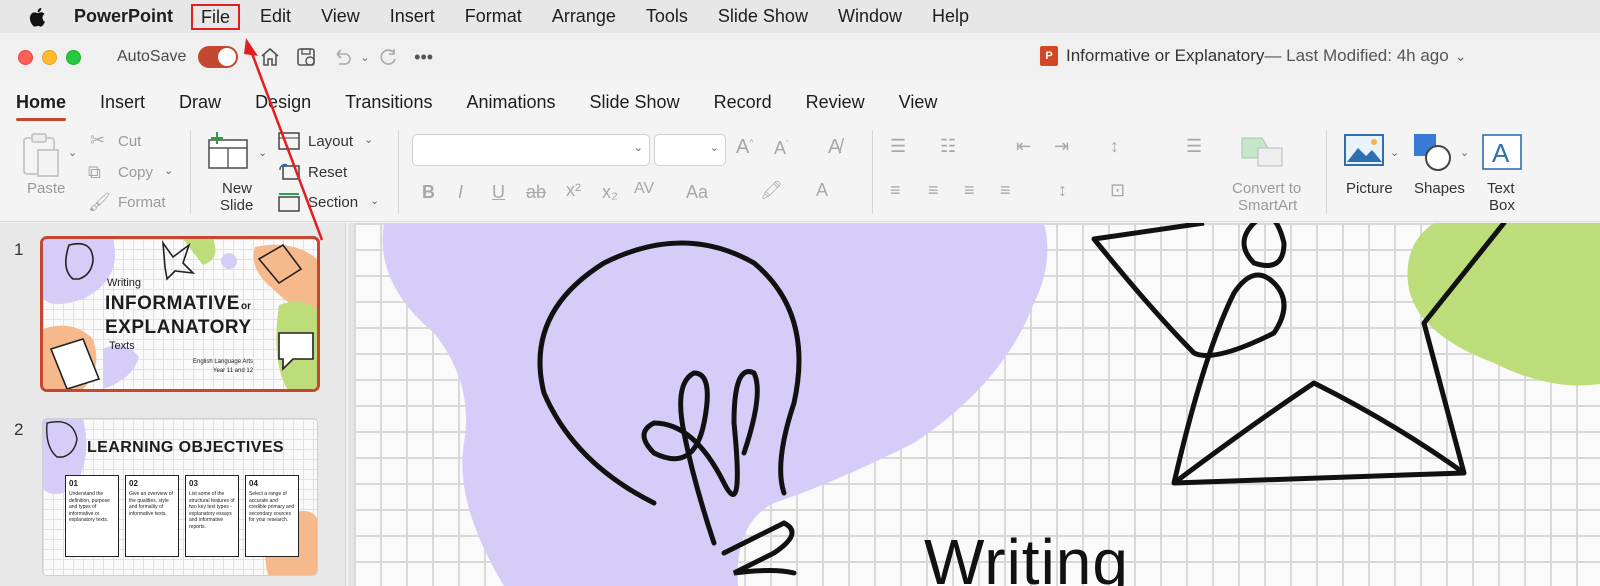 This screenshot has height=586, width=1600. What do you see at coordinates (228, 150) in the screenshot?
I see `new-slide-icon` at bounding box center [228, 150].